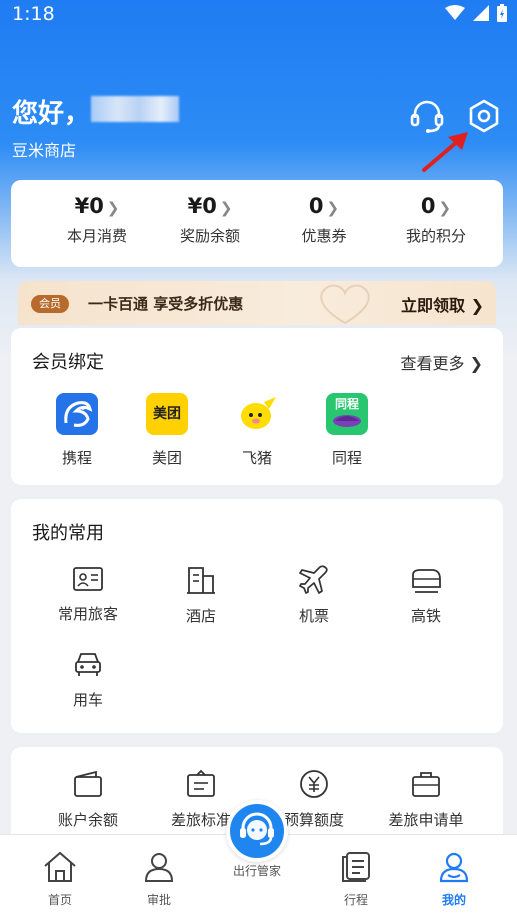 This screenshot has width=517, height=918. Describe the element at coordinates (426, 799) in the screenshot. I see `finance-item-application: 差旅申请单` at that location.